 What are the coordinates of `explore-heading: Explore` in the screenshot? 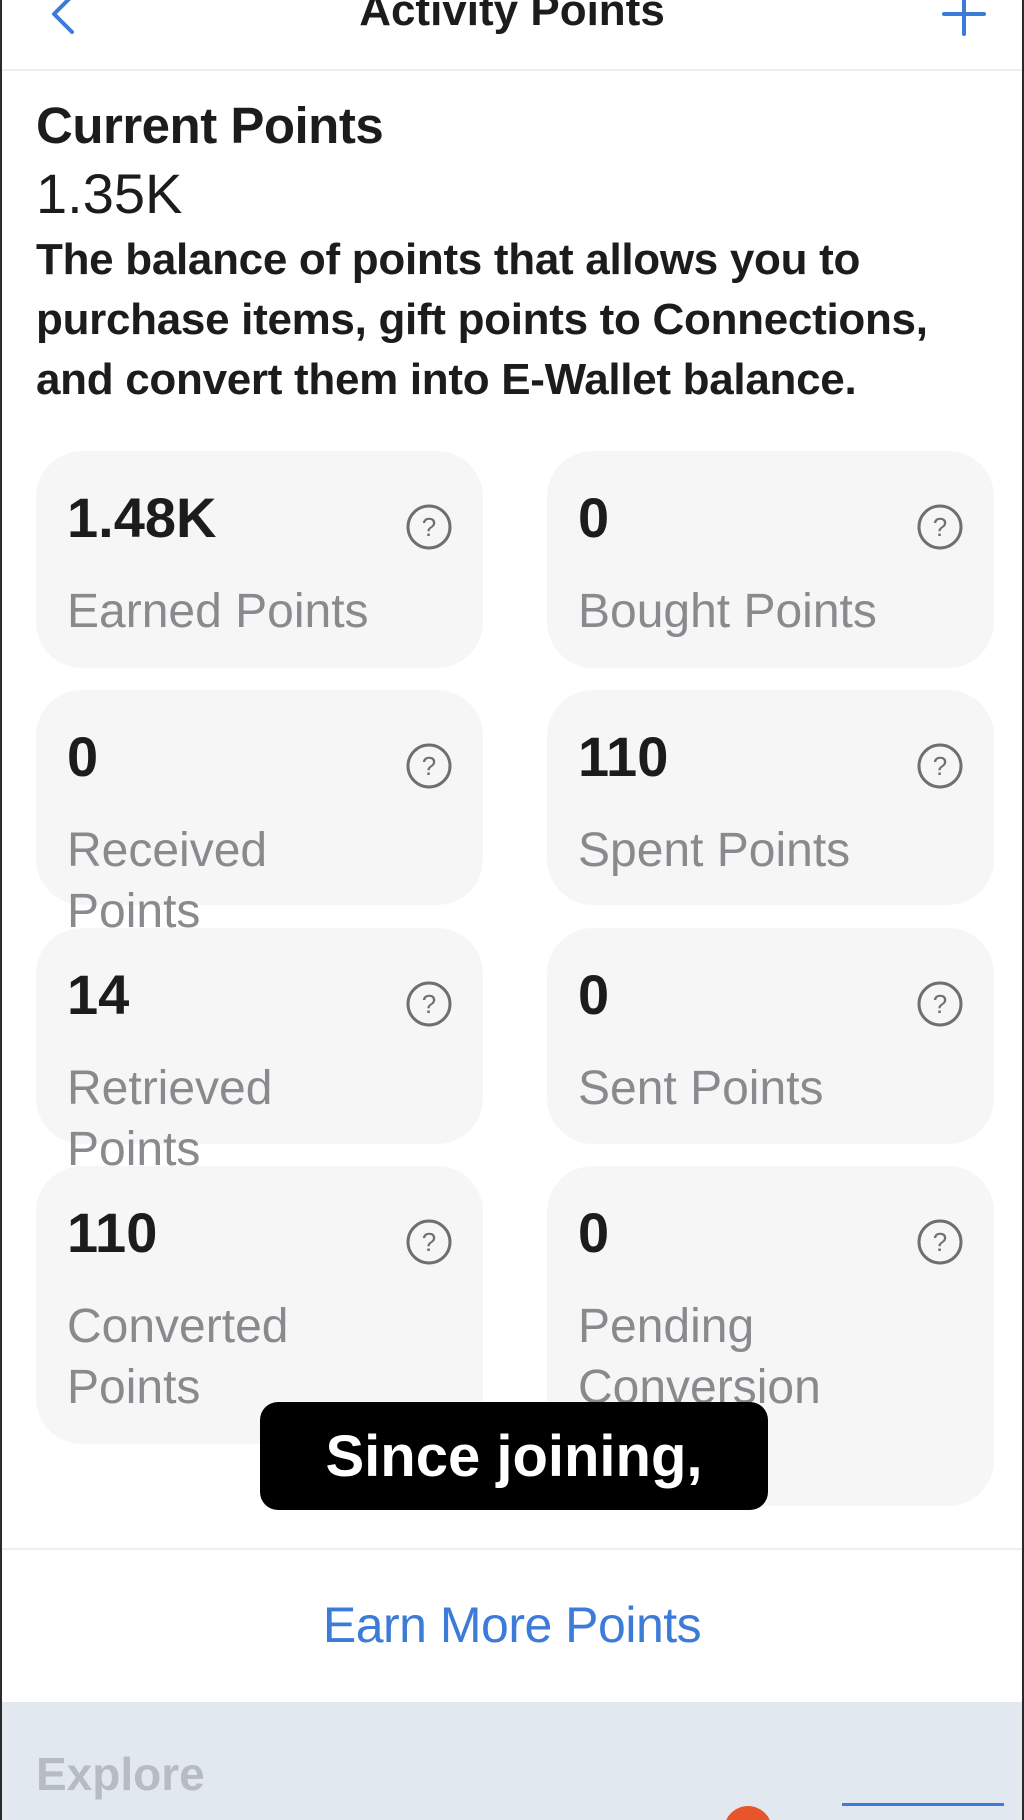 It's located at (120, 1774).